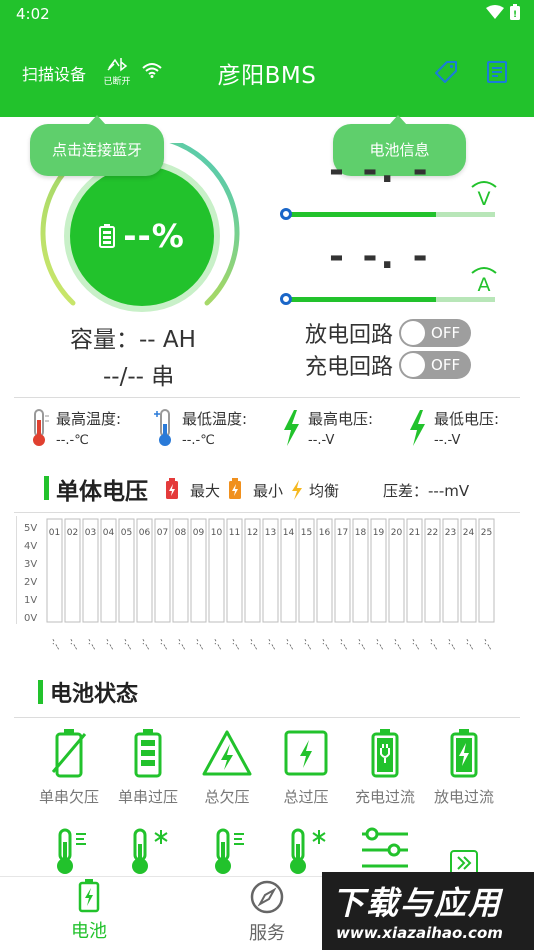 The image size is (534, 950). I want to click on y-tick-label: 3V, so click(30, 564).